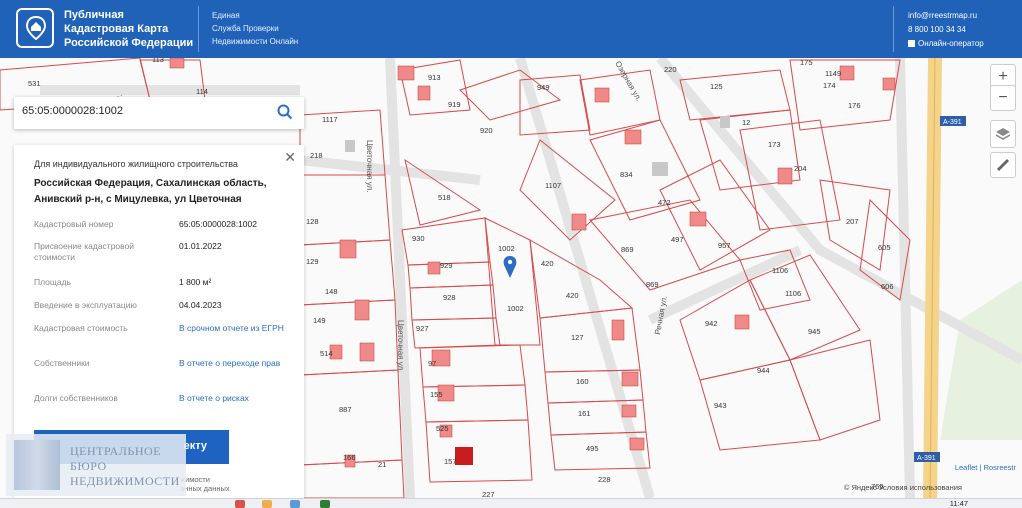 Image resolution: width=1022 pixels, height=508 pixels. I want to click on svg-text: 114, so click(202, 91).